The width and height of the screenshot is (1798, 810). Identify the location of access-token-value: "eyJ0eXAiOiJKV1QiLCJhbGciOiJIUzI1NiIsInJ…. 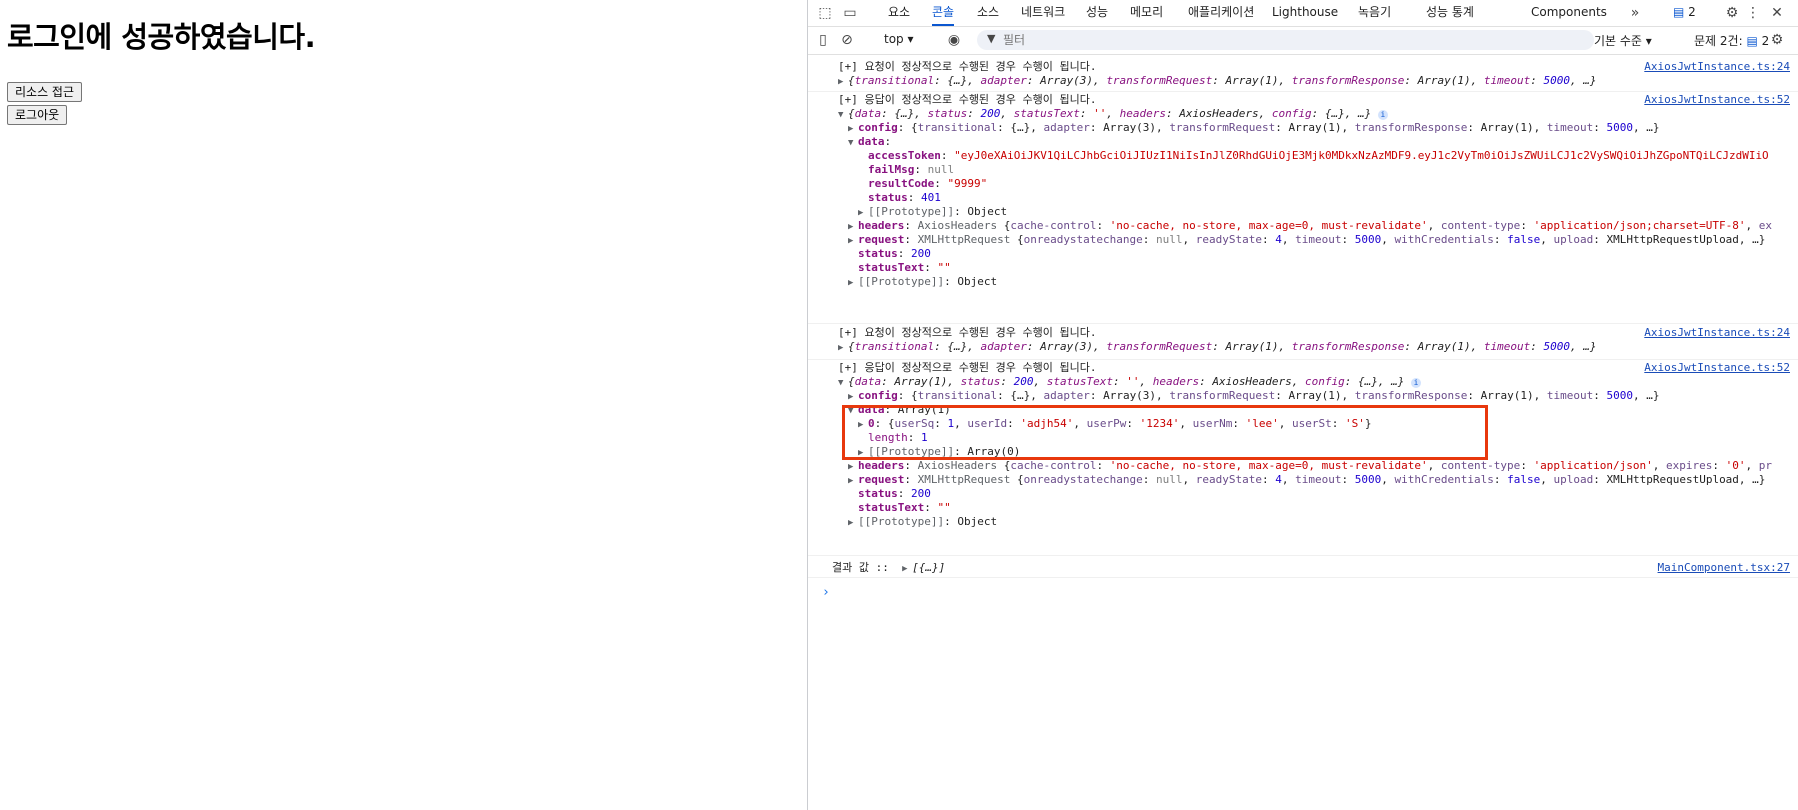
(1361, 155).